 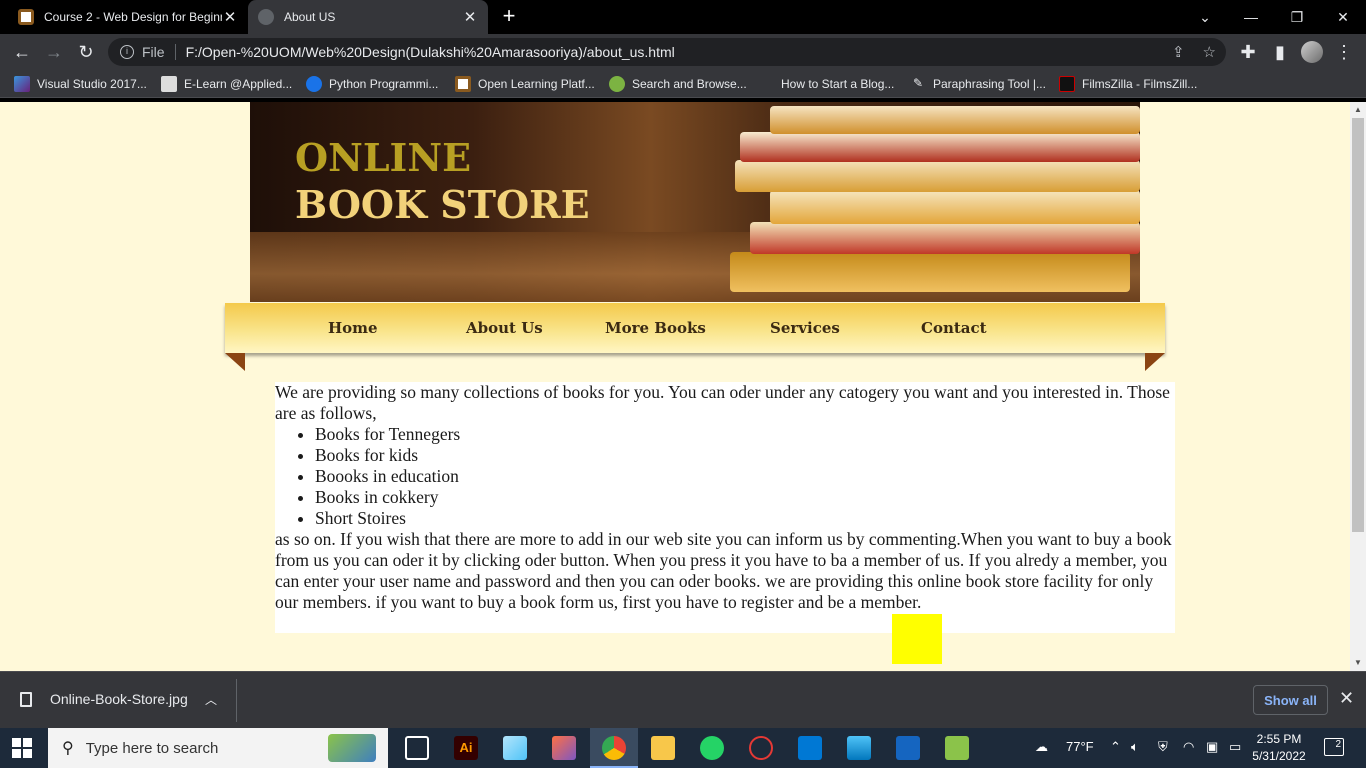 I want to click on nav-services: Services, so click(x=805, y=328).